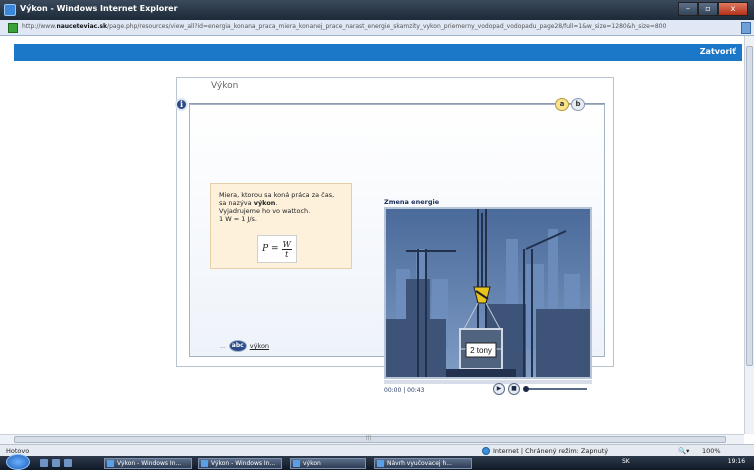 This screenshot has height=470, width=754. Describe the element at coordinates (238, 219) in the screenshot. I see `definition-line-4: 1 W = 1 J/s.` at that location.